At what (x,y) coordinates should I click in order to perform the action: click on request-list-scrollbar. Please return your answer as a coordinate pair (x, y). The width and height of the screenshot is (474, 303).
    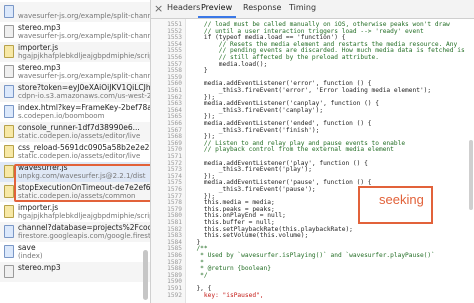
    Looking at the image, I should click on (145, 275).